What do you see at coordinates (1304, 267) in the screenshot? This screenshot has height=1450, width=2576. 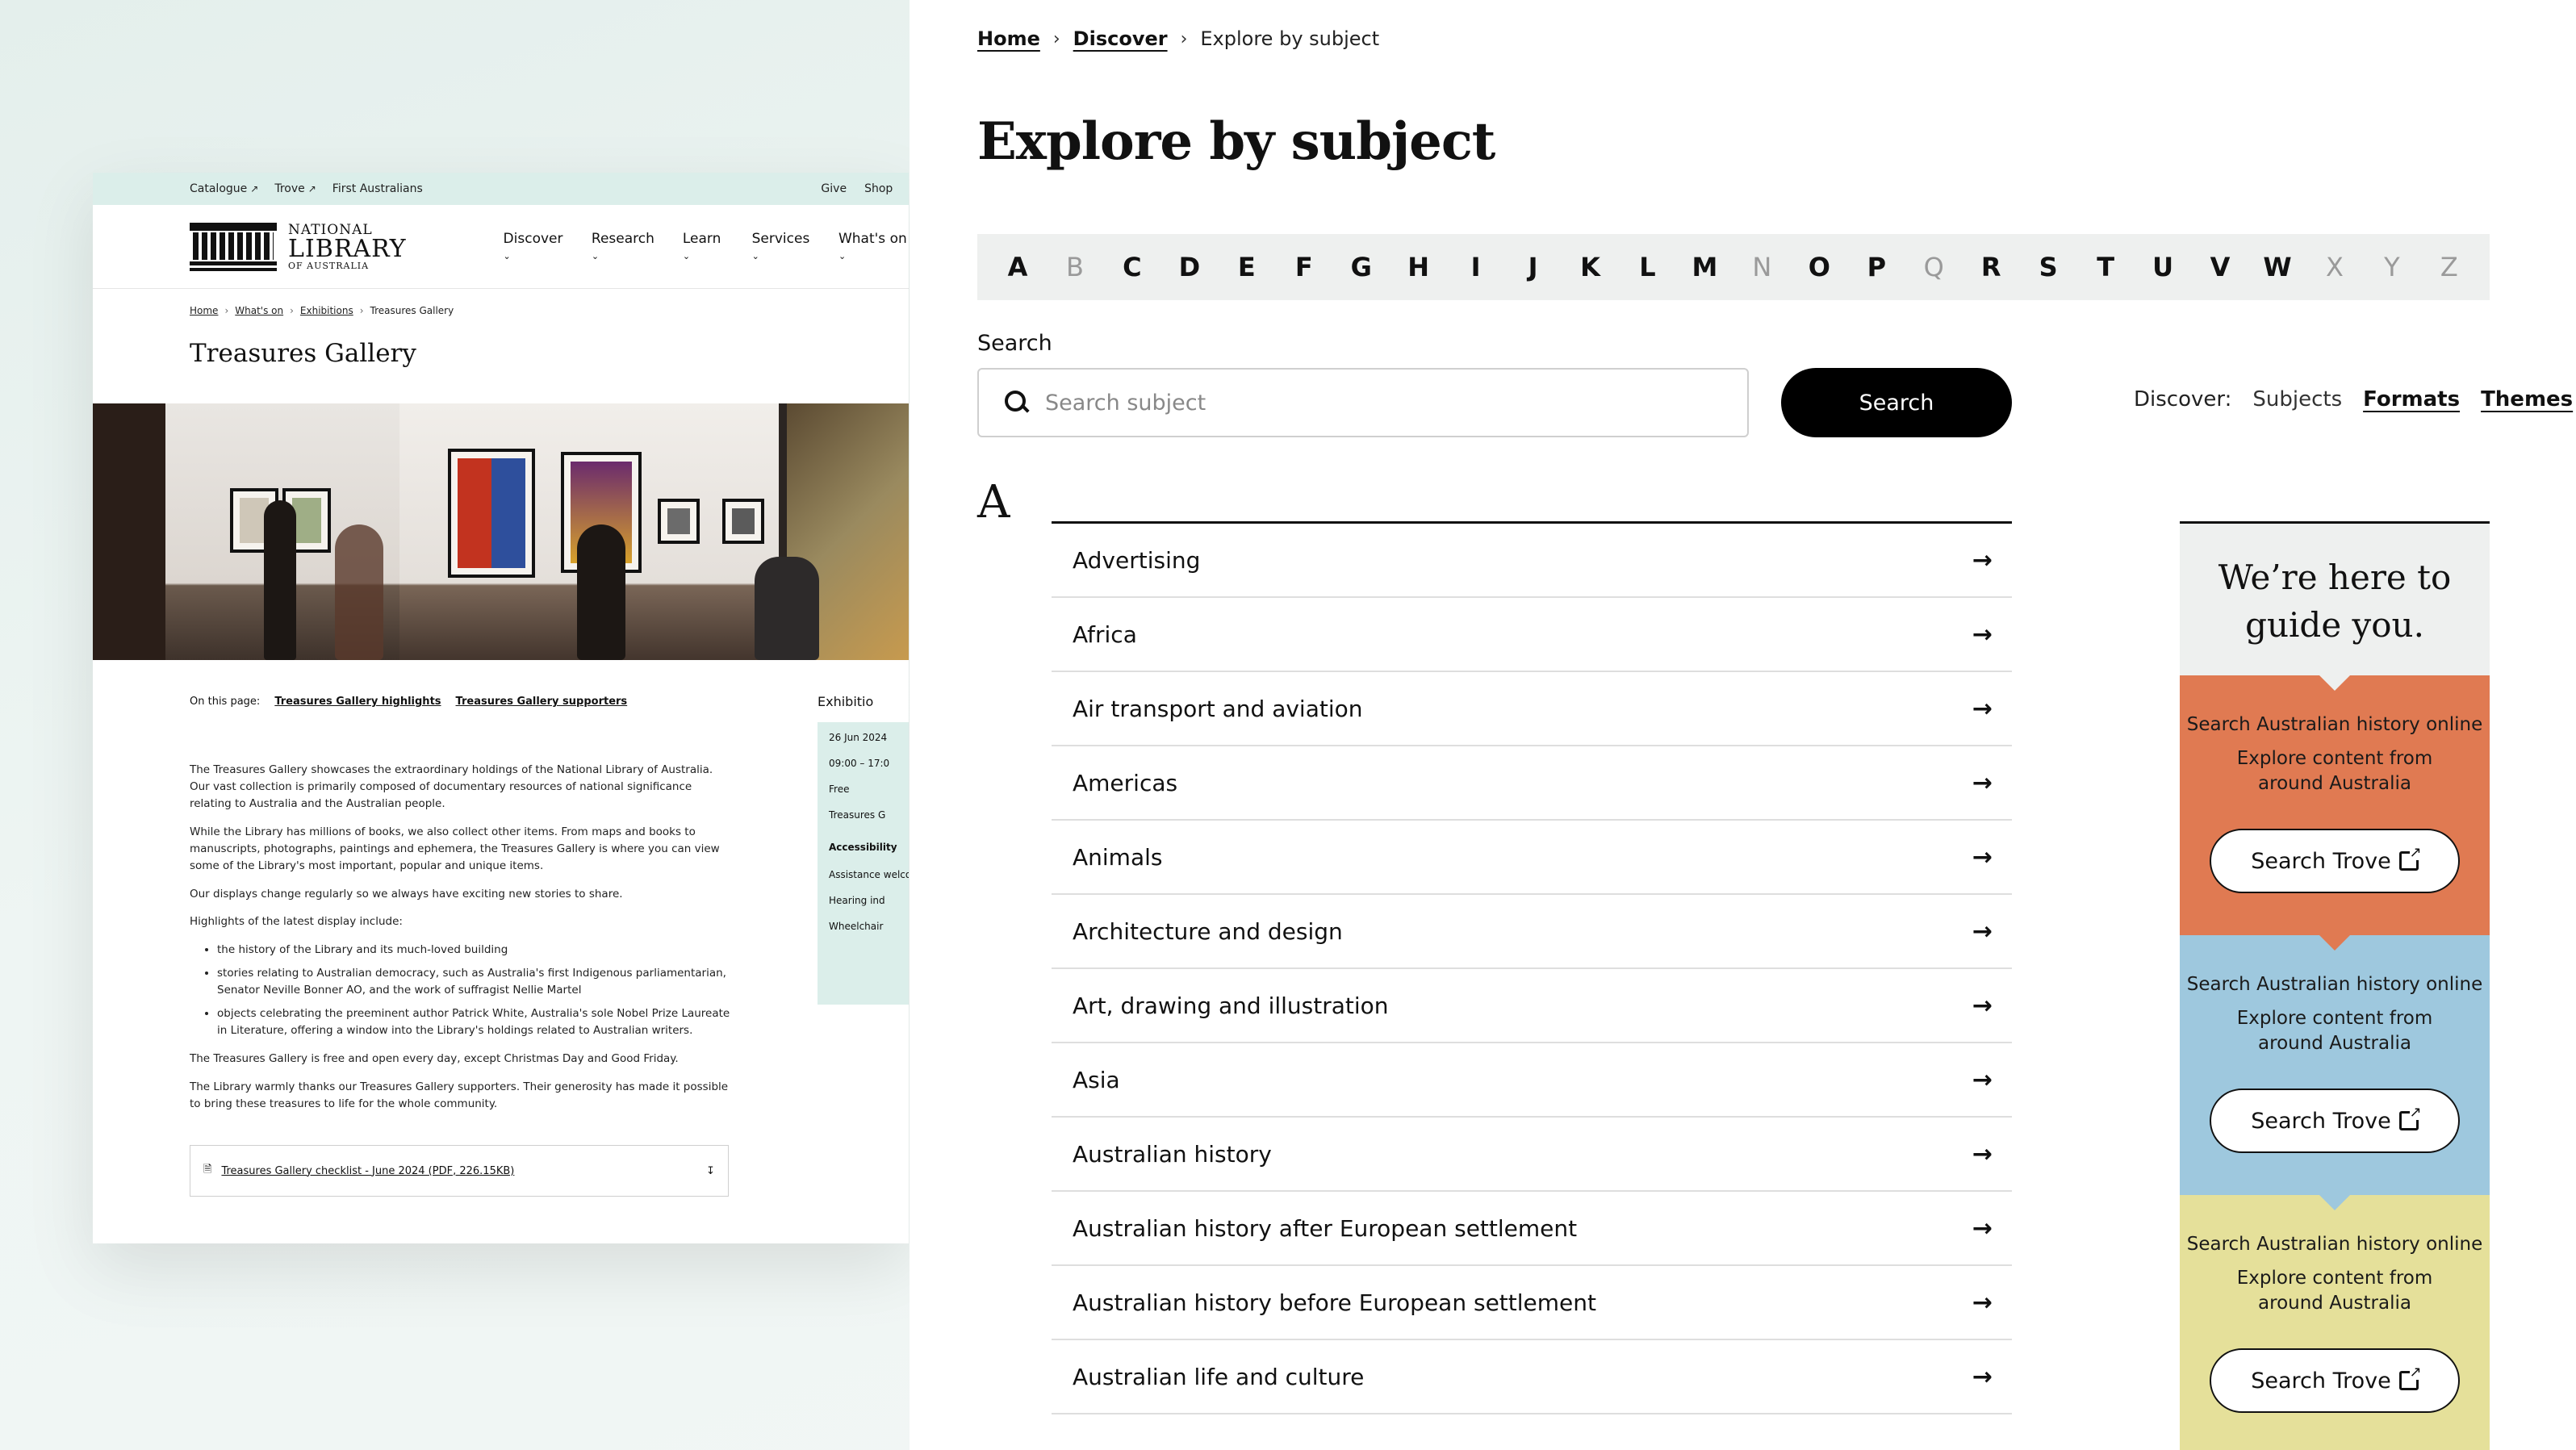 I see `letter-f: F` at bounding box center [1304, 267].